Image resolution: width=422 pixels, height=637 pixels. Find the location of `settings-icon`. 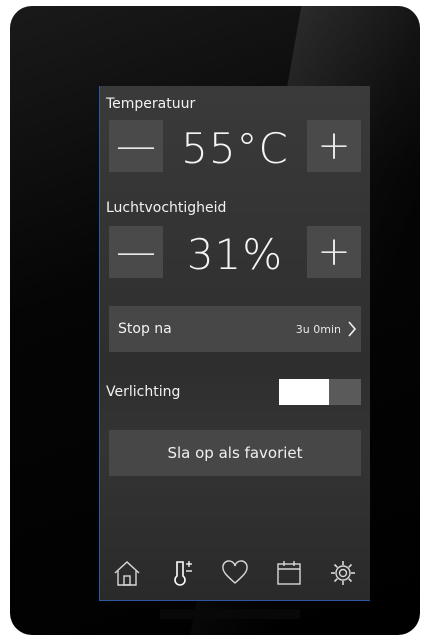

settings-icon is located at coordinates (343, 573).